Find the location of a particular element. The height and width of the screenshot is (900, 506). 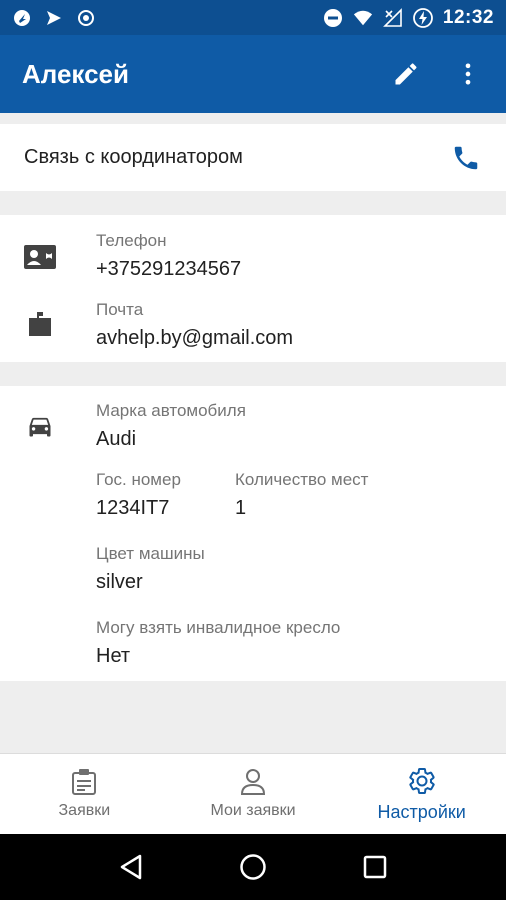

system-navigation is located at coordinates (253, 867).